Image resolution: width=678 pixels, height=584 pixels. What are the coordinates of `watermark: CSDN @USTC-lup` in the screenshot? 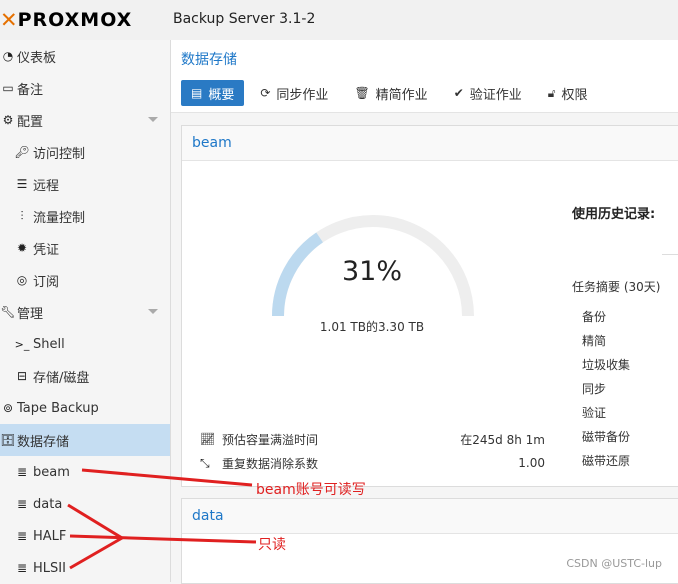 It's located at (614, 563).